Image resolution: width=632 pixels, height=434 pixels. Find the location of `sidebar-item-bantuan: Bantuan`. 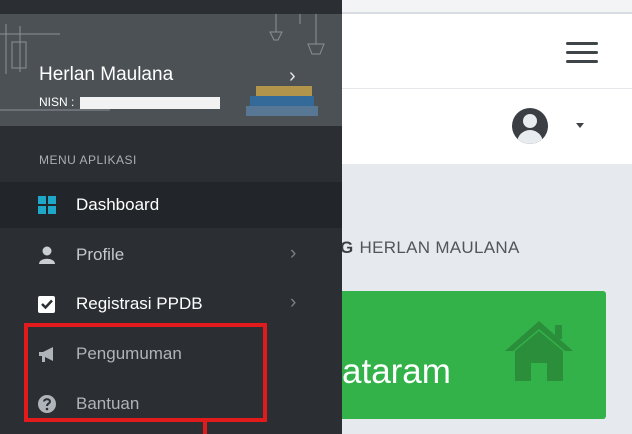

sidebar-item-bantuan: Bantuan is located at coordinates (171, 404).